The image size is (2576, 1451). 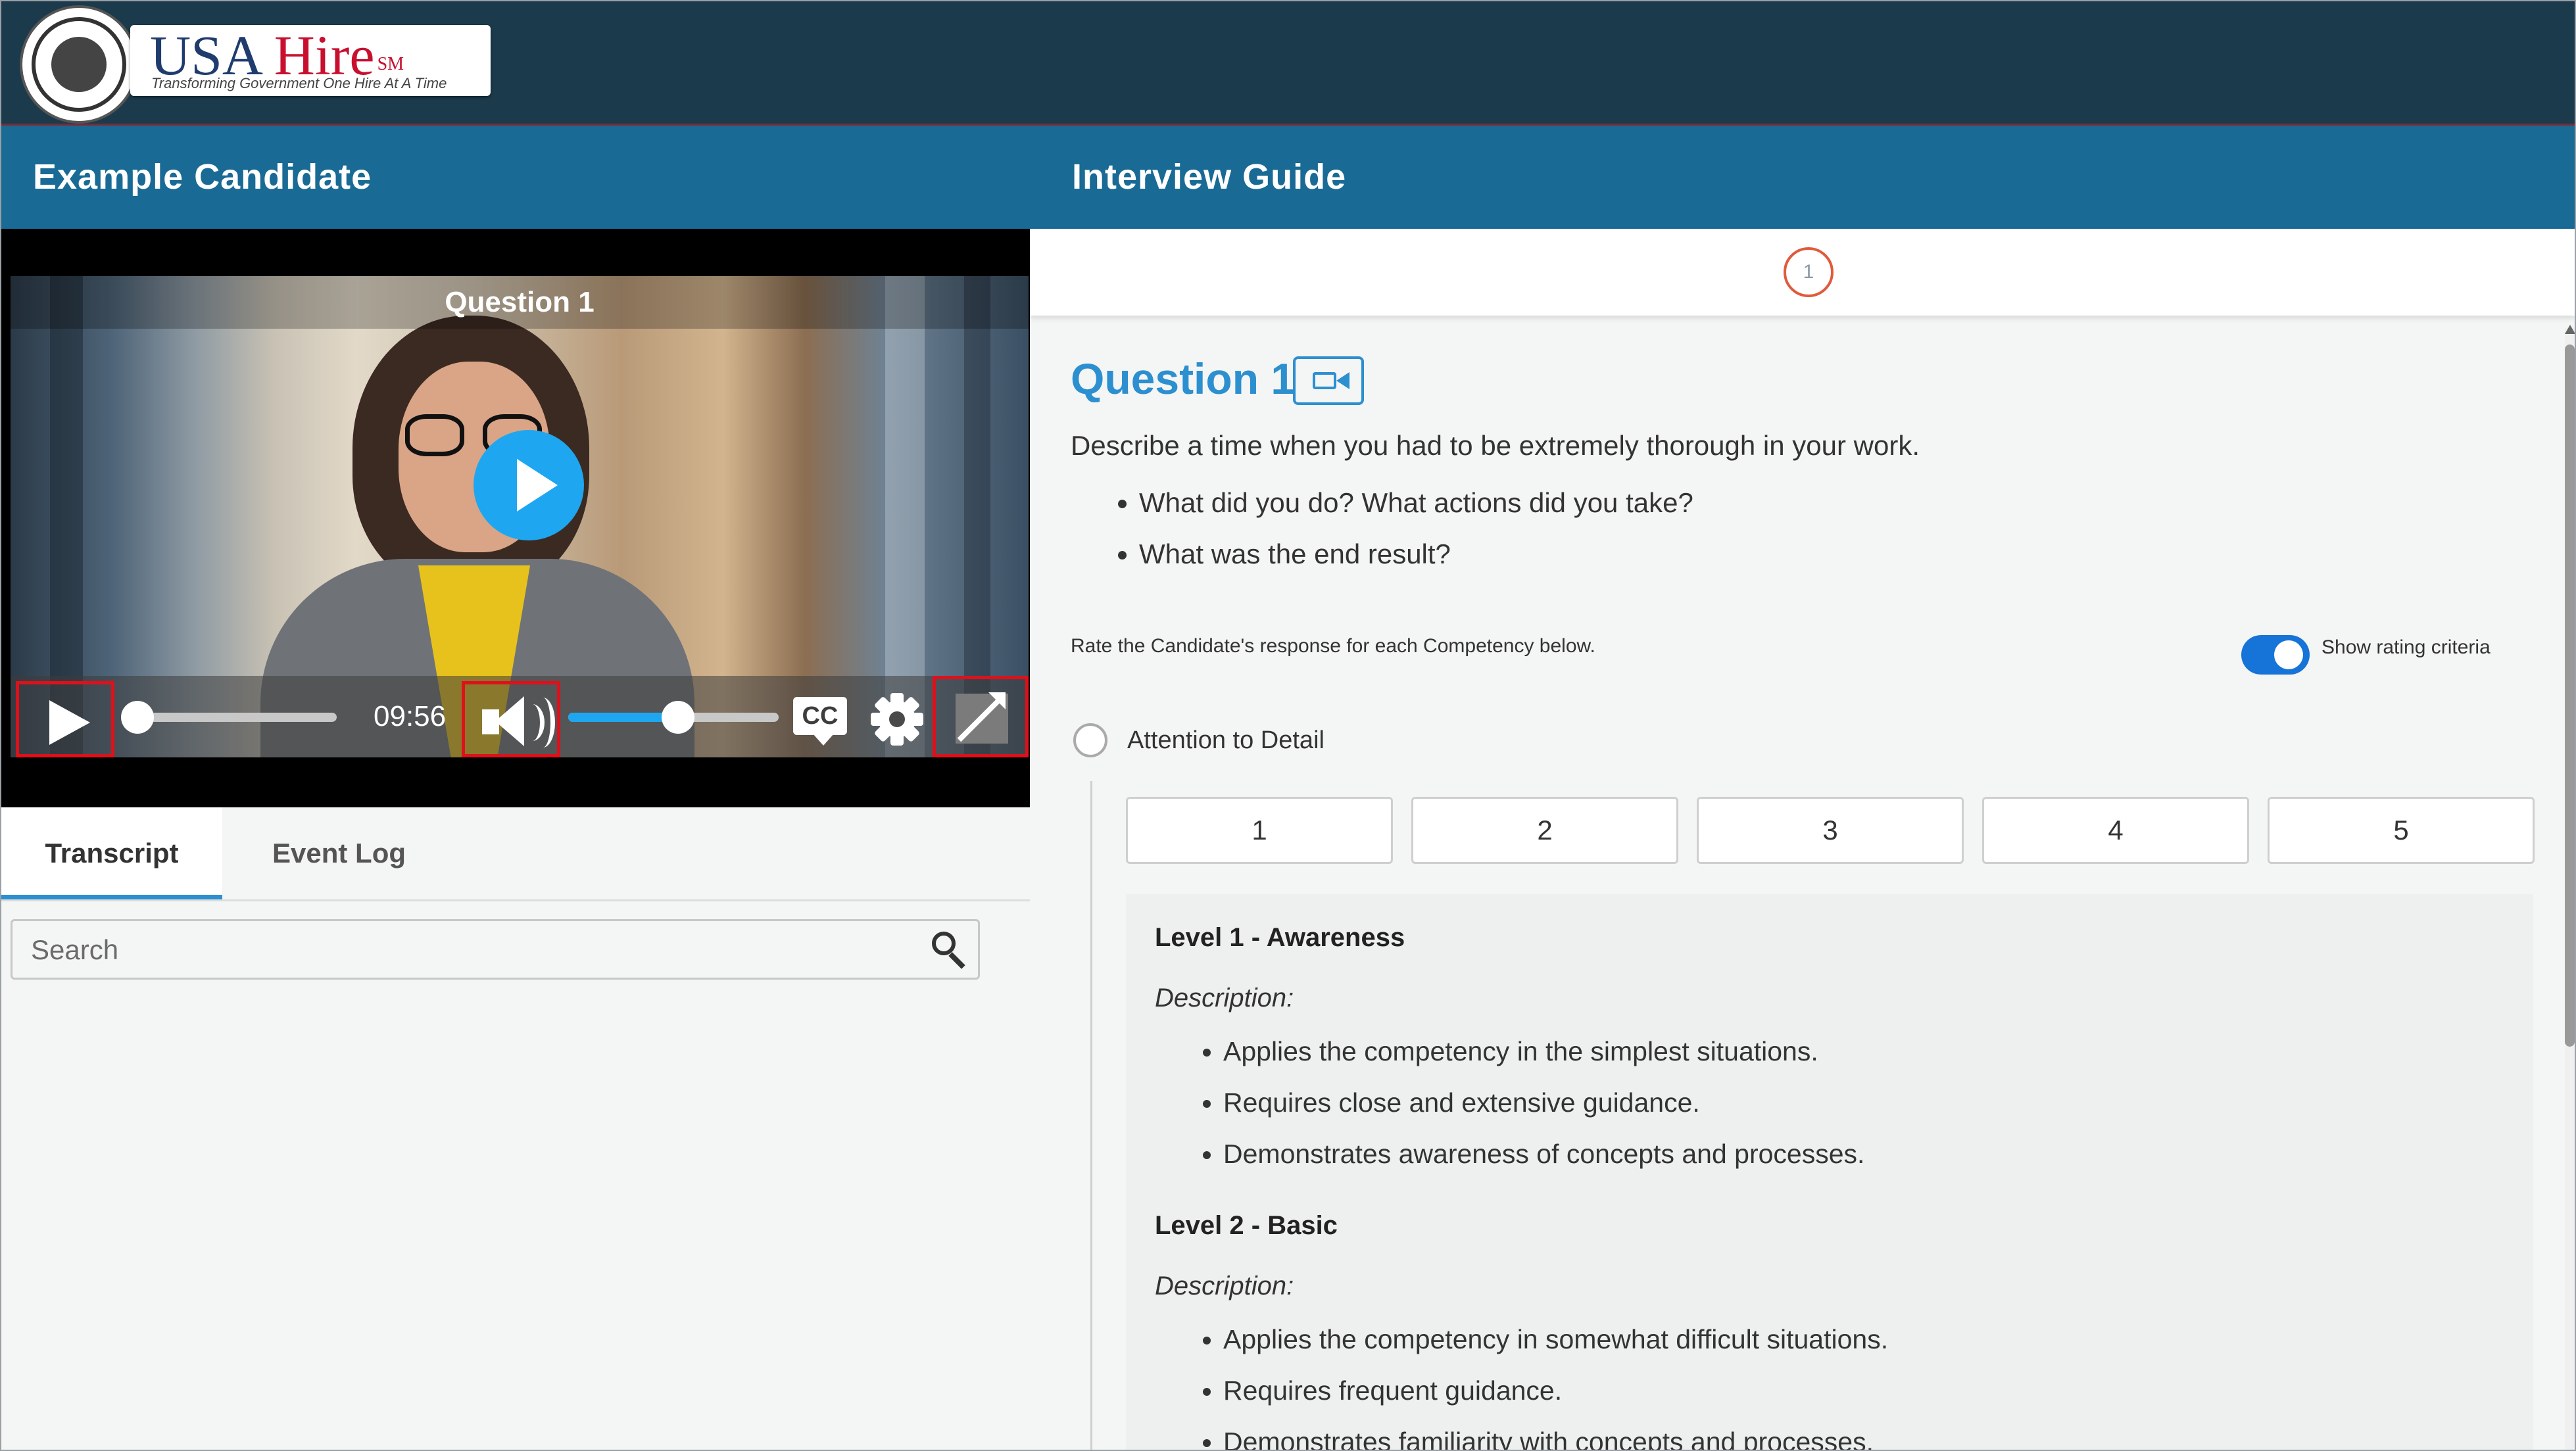 What do you see at coordinates (390, 64) in the screenshot?
I see `logo-service-mark: SM` at bounding box center [390, 64].